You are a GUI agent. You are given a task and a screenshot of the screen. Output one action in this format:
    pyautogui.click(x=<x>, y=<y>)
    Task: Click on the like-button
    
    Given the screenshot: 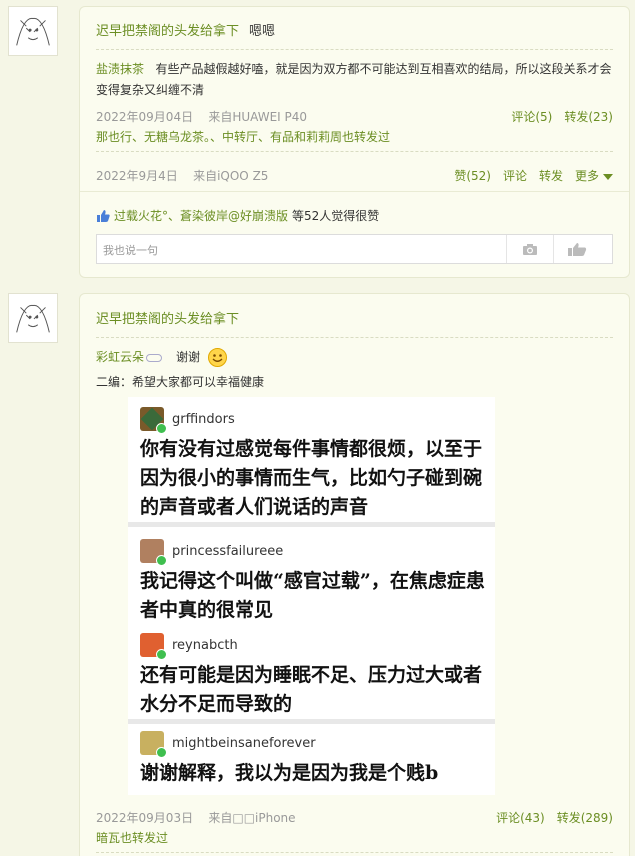 What is the action you would take?
    pyautogui.click(x=576, y=249)
    